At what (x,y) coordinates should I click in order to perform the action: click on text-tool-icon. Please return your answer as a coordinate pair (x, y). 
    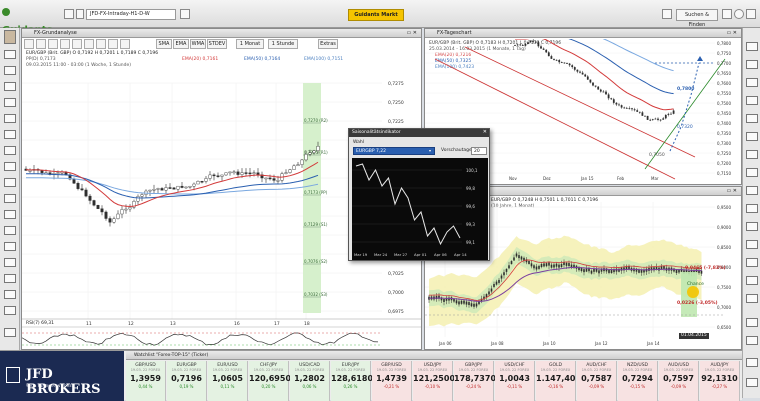
    Looking at the image, I should click on (752, 154).